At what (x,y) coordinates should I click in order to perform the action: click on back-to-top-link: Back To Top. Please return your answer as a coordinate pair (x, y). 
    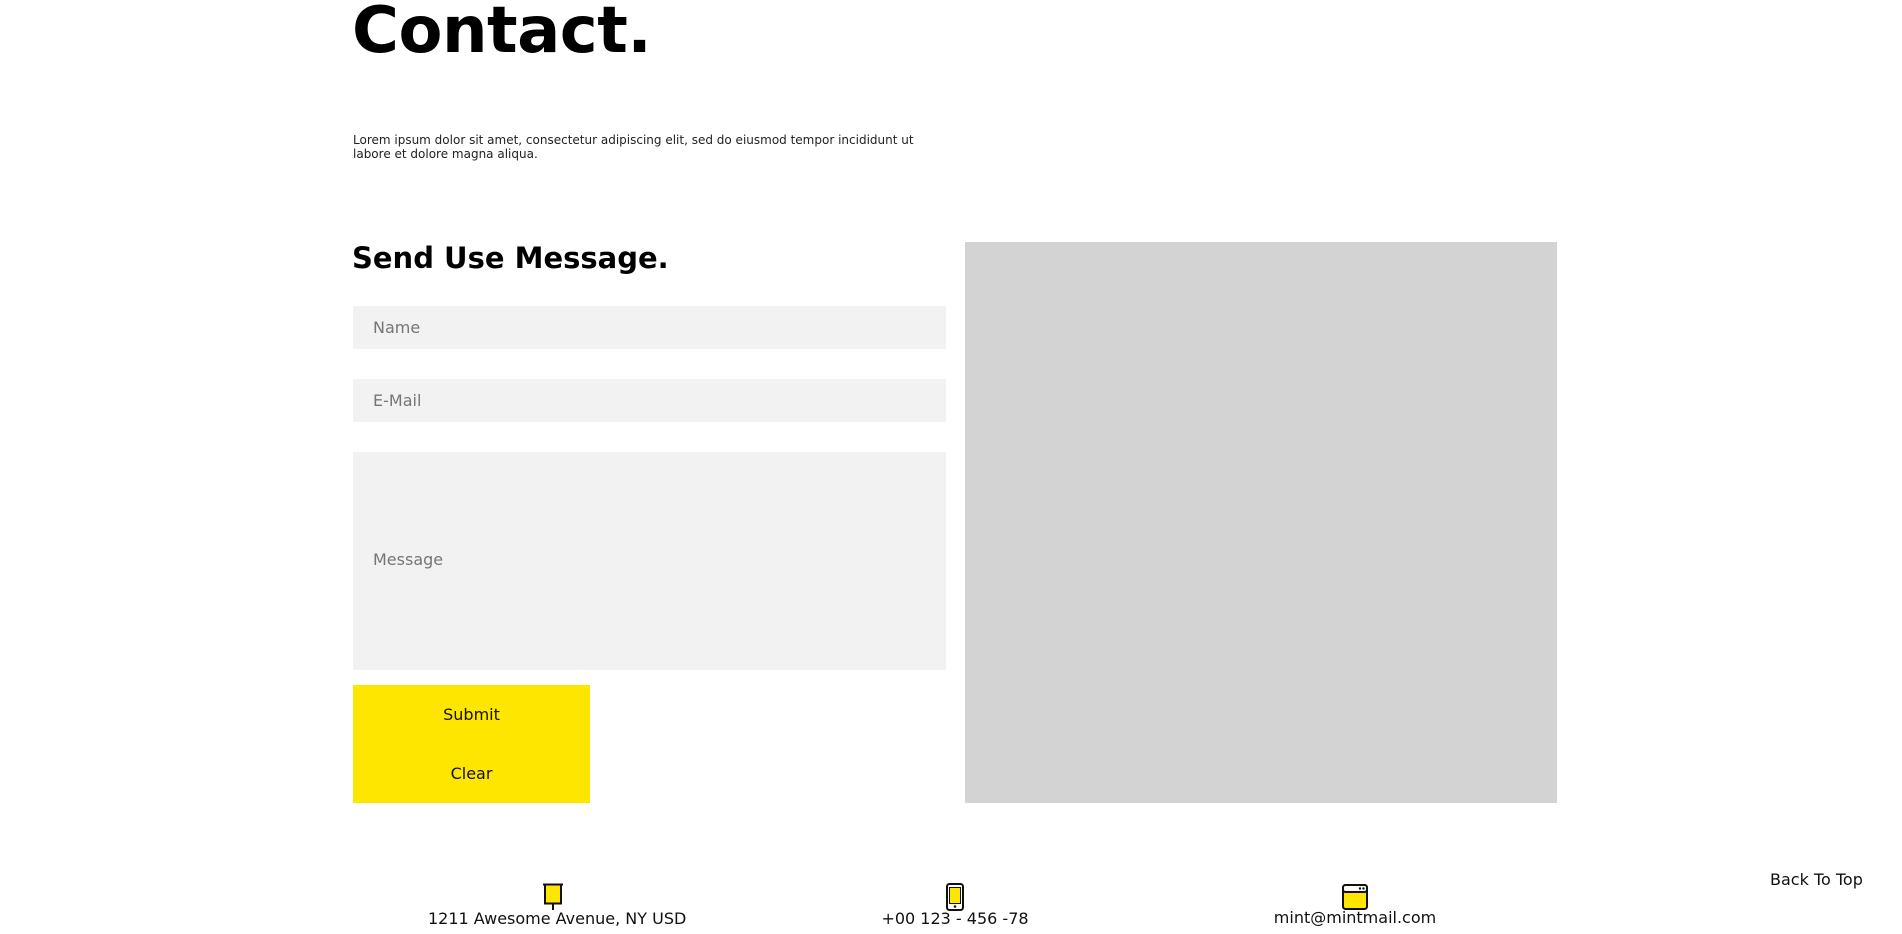
    Looking at the image, I should click on (1816, 879).